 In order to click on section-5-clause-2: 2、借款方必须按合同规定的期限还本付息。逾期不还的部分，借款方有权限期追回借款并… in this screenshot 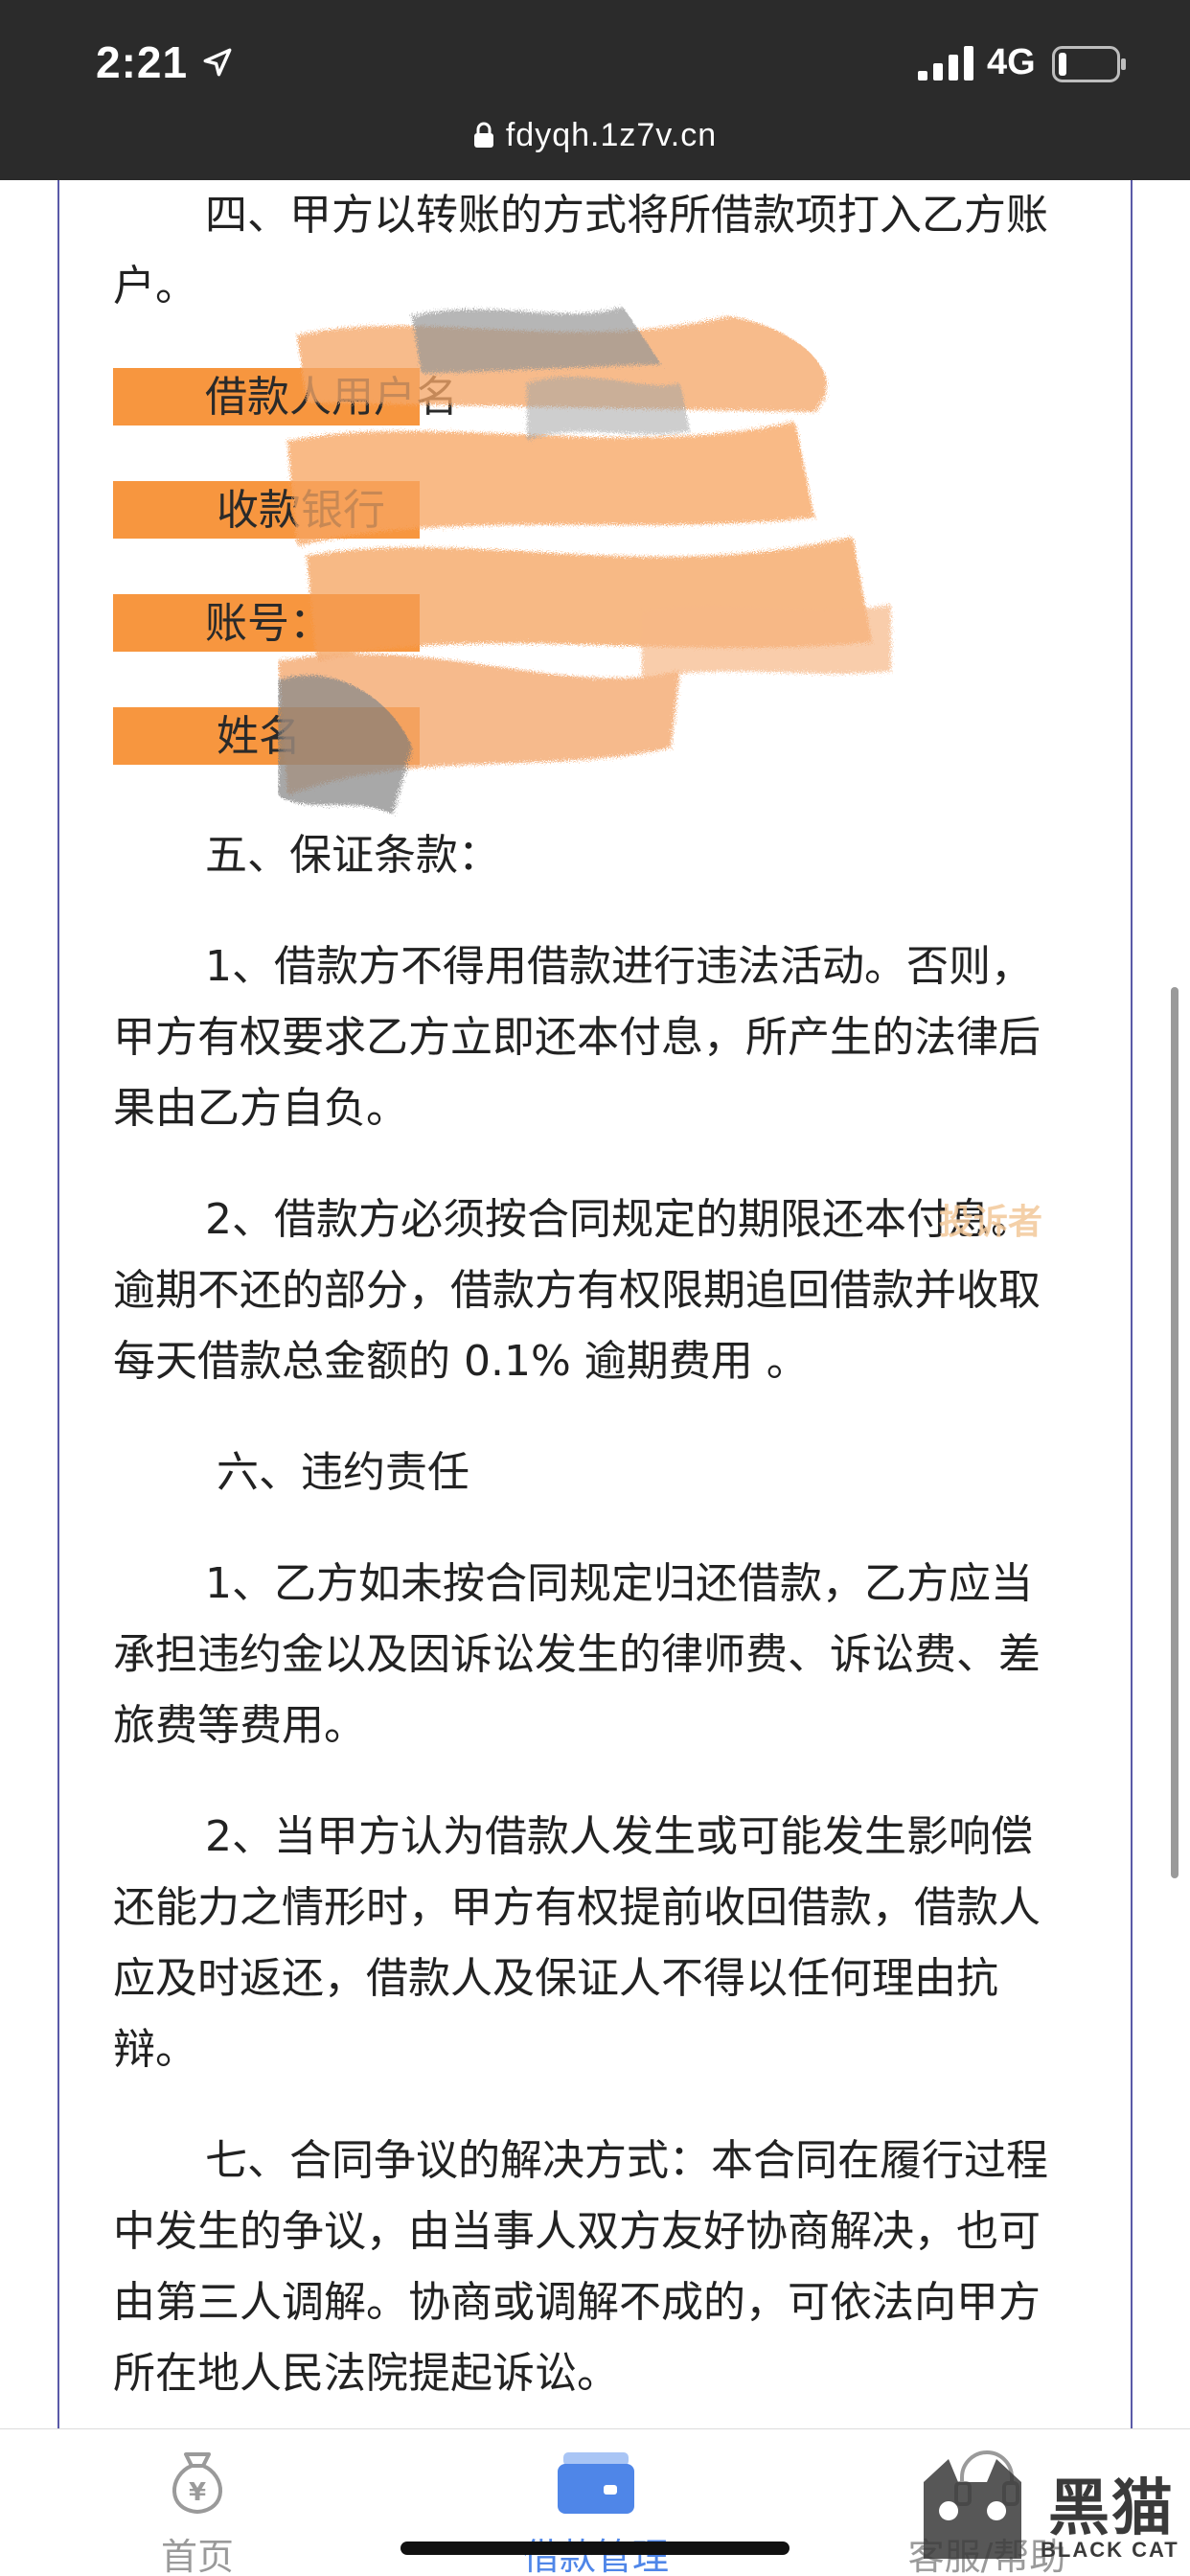, I will do `click(577, 1290)`.